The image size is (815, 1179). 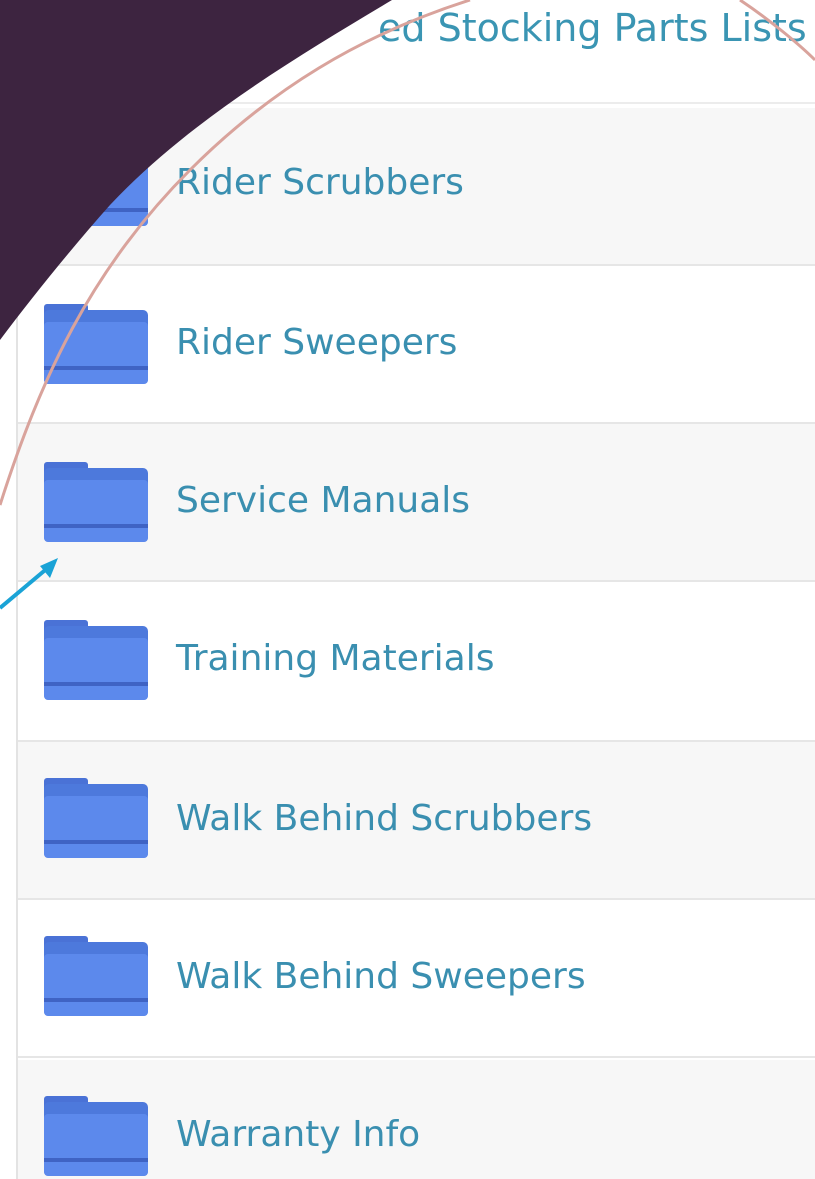 What do you see at coordinates (298, 1134) in the screenshot?
I see `folder-label: Warranty Info` at bounding box center [298, 1134].